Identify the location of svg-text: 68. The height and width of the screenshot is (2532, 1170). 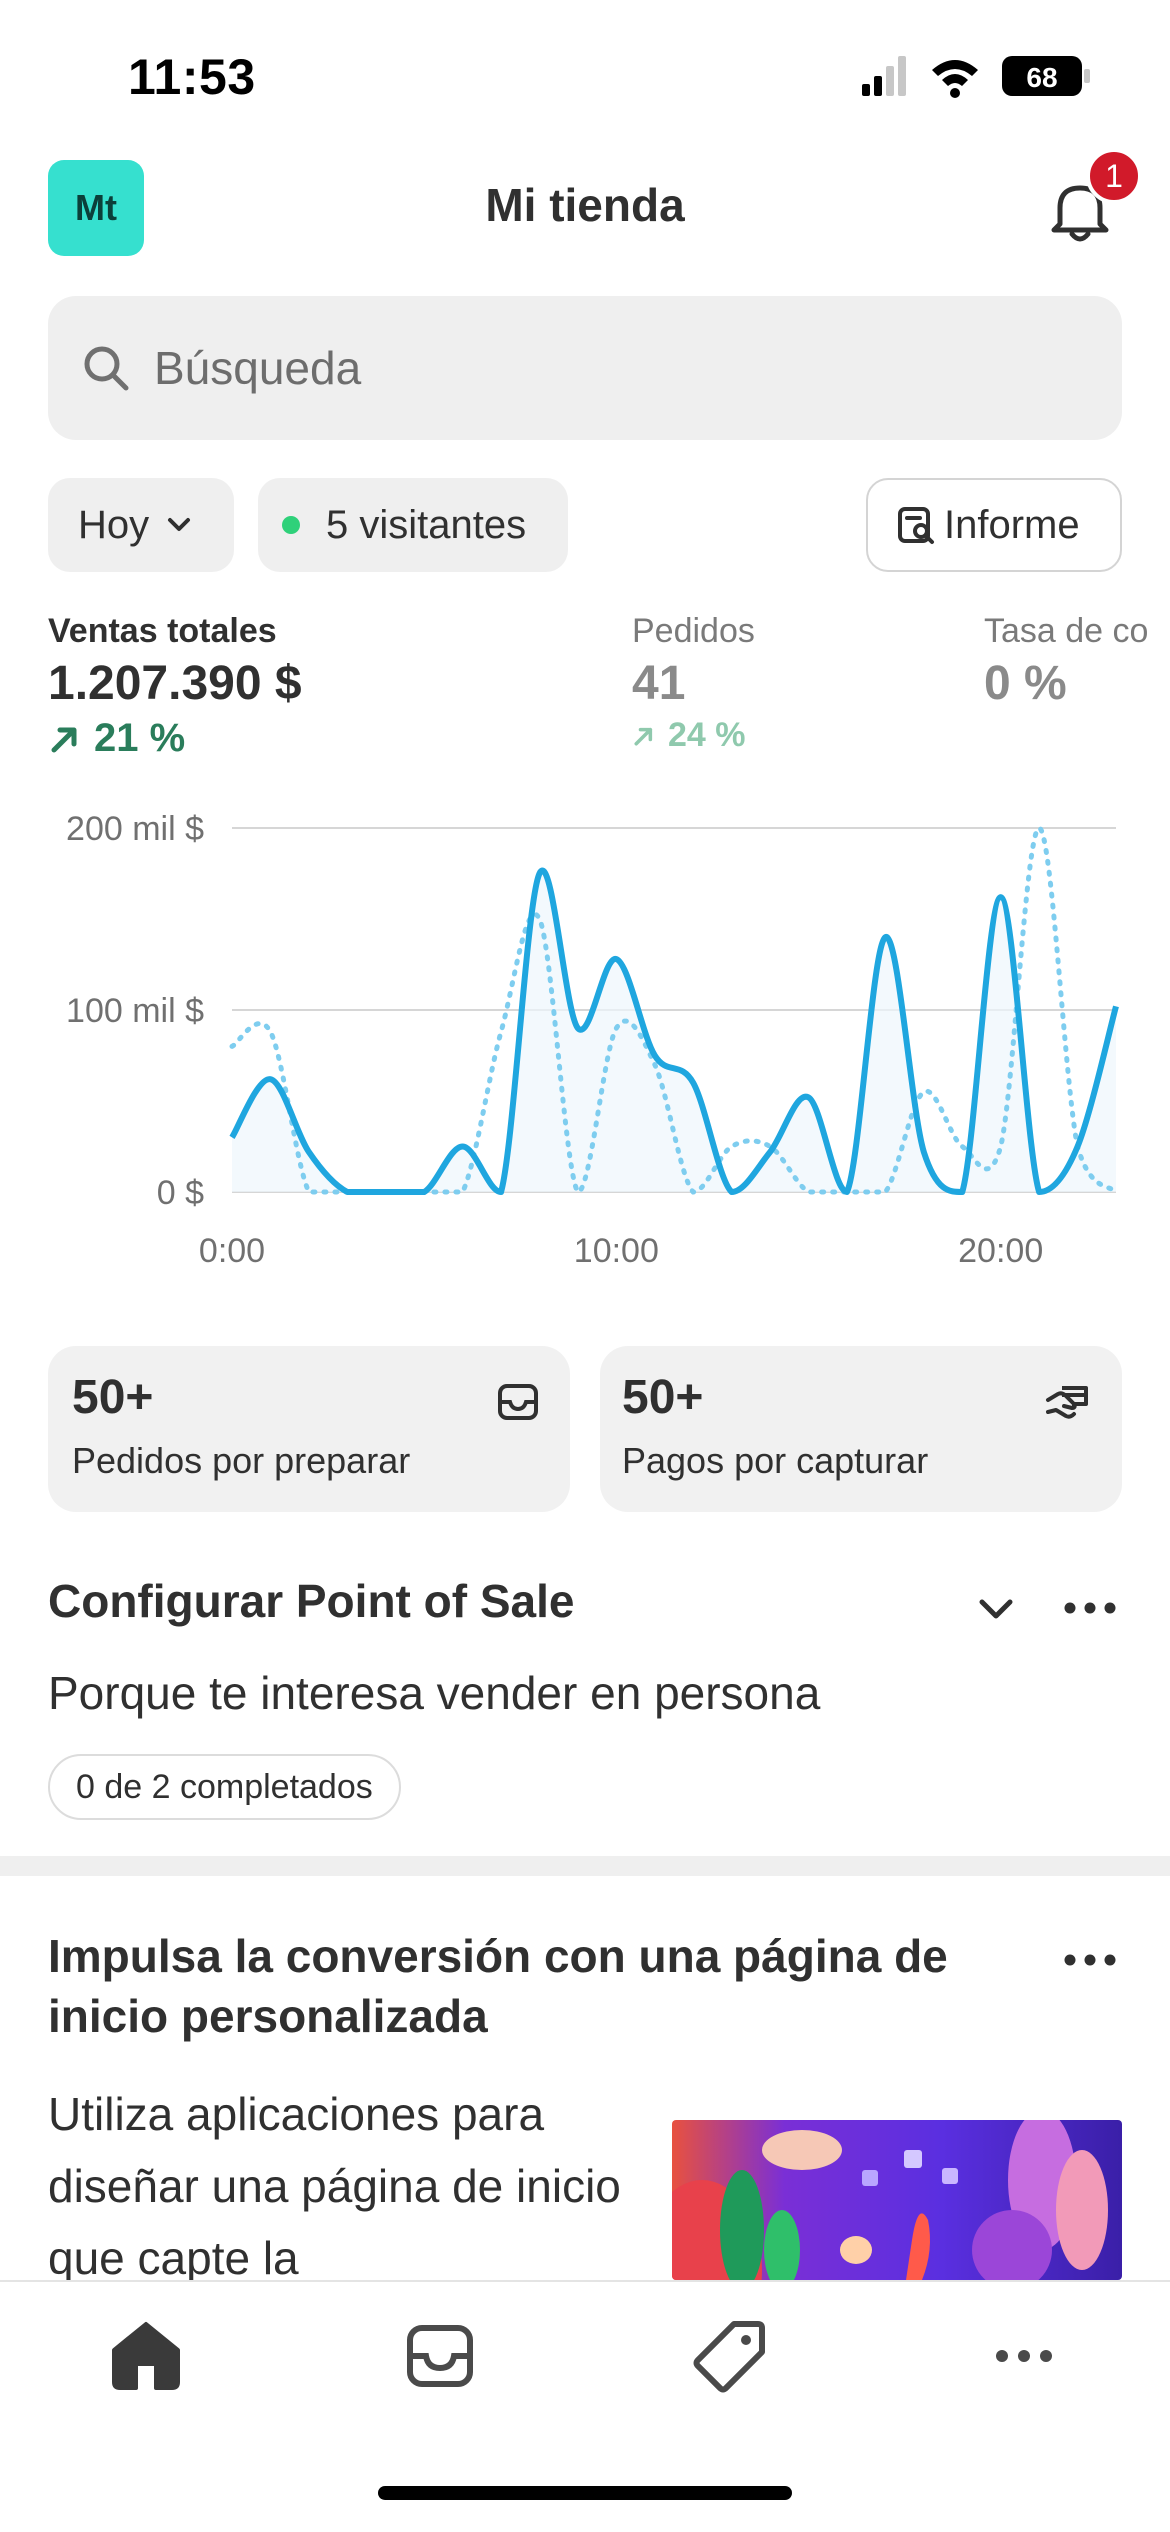
(1041, 77).